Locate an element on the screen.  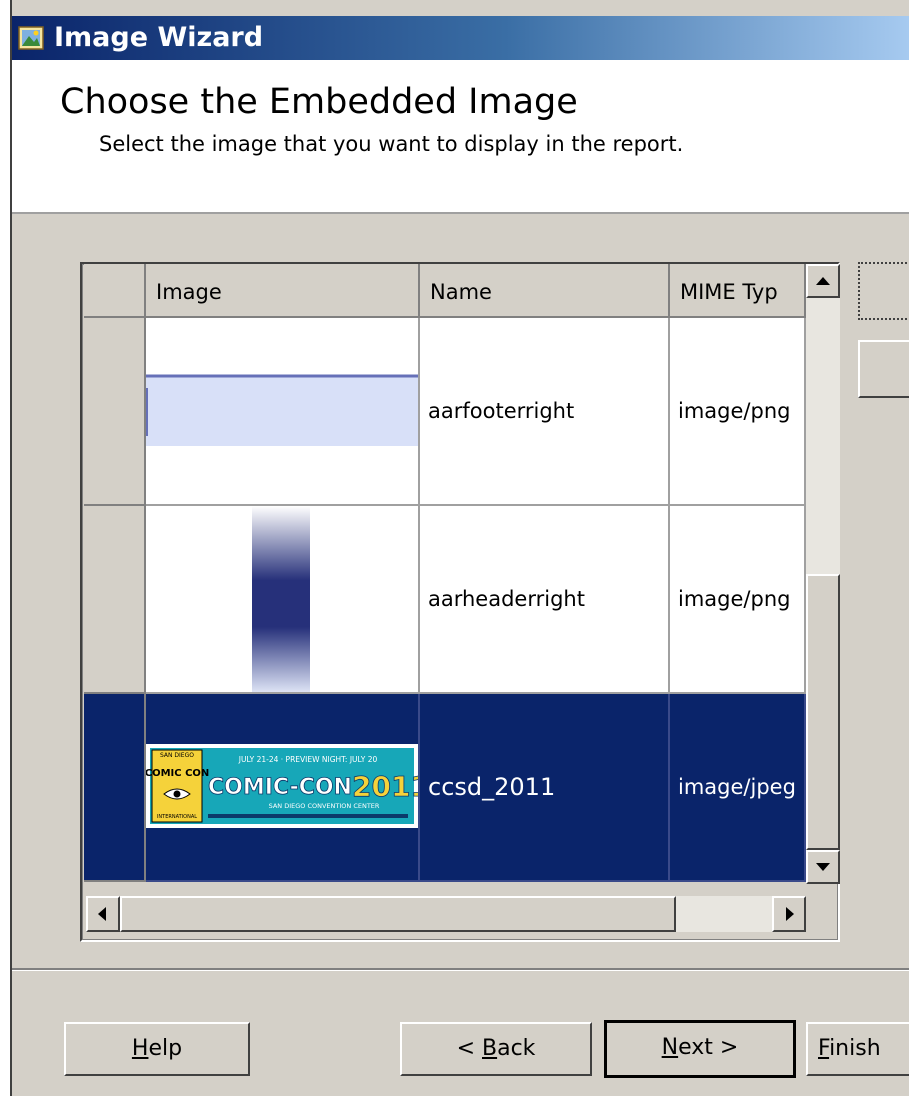
scroll-thumb is located at coordinates (823, 712).